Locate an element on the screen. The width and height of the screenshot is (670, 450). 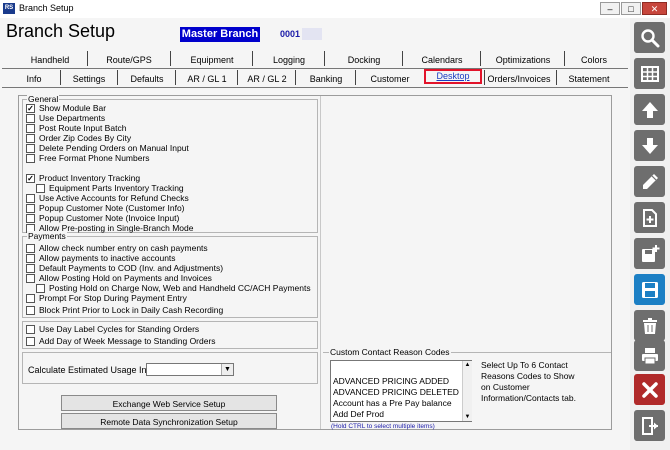
checkbox-show-module-bar: ✓ Show Module Bar is located at coordinates (66, 108).